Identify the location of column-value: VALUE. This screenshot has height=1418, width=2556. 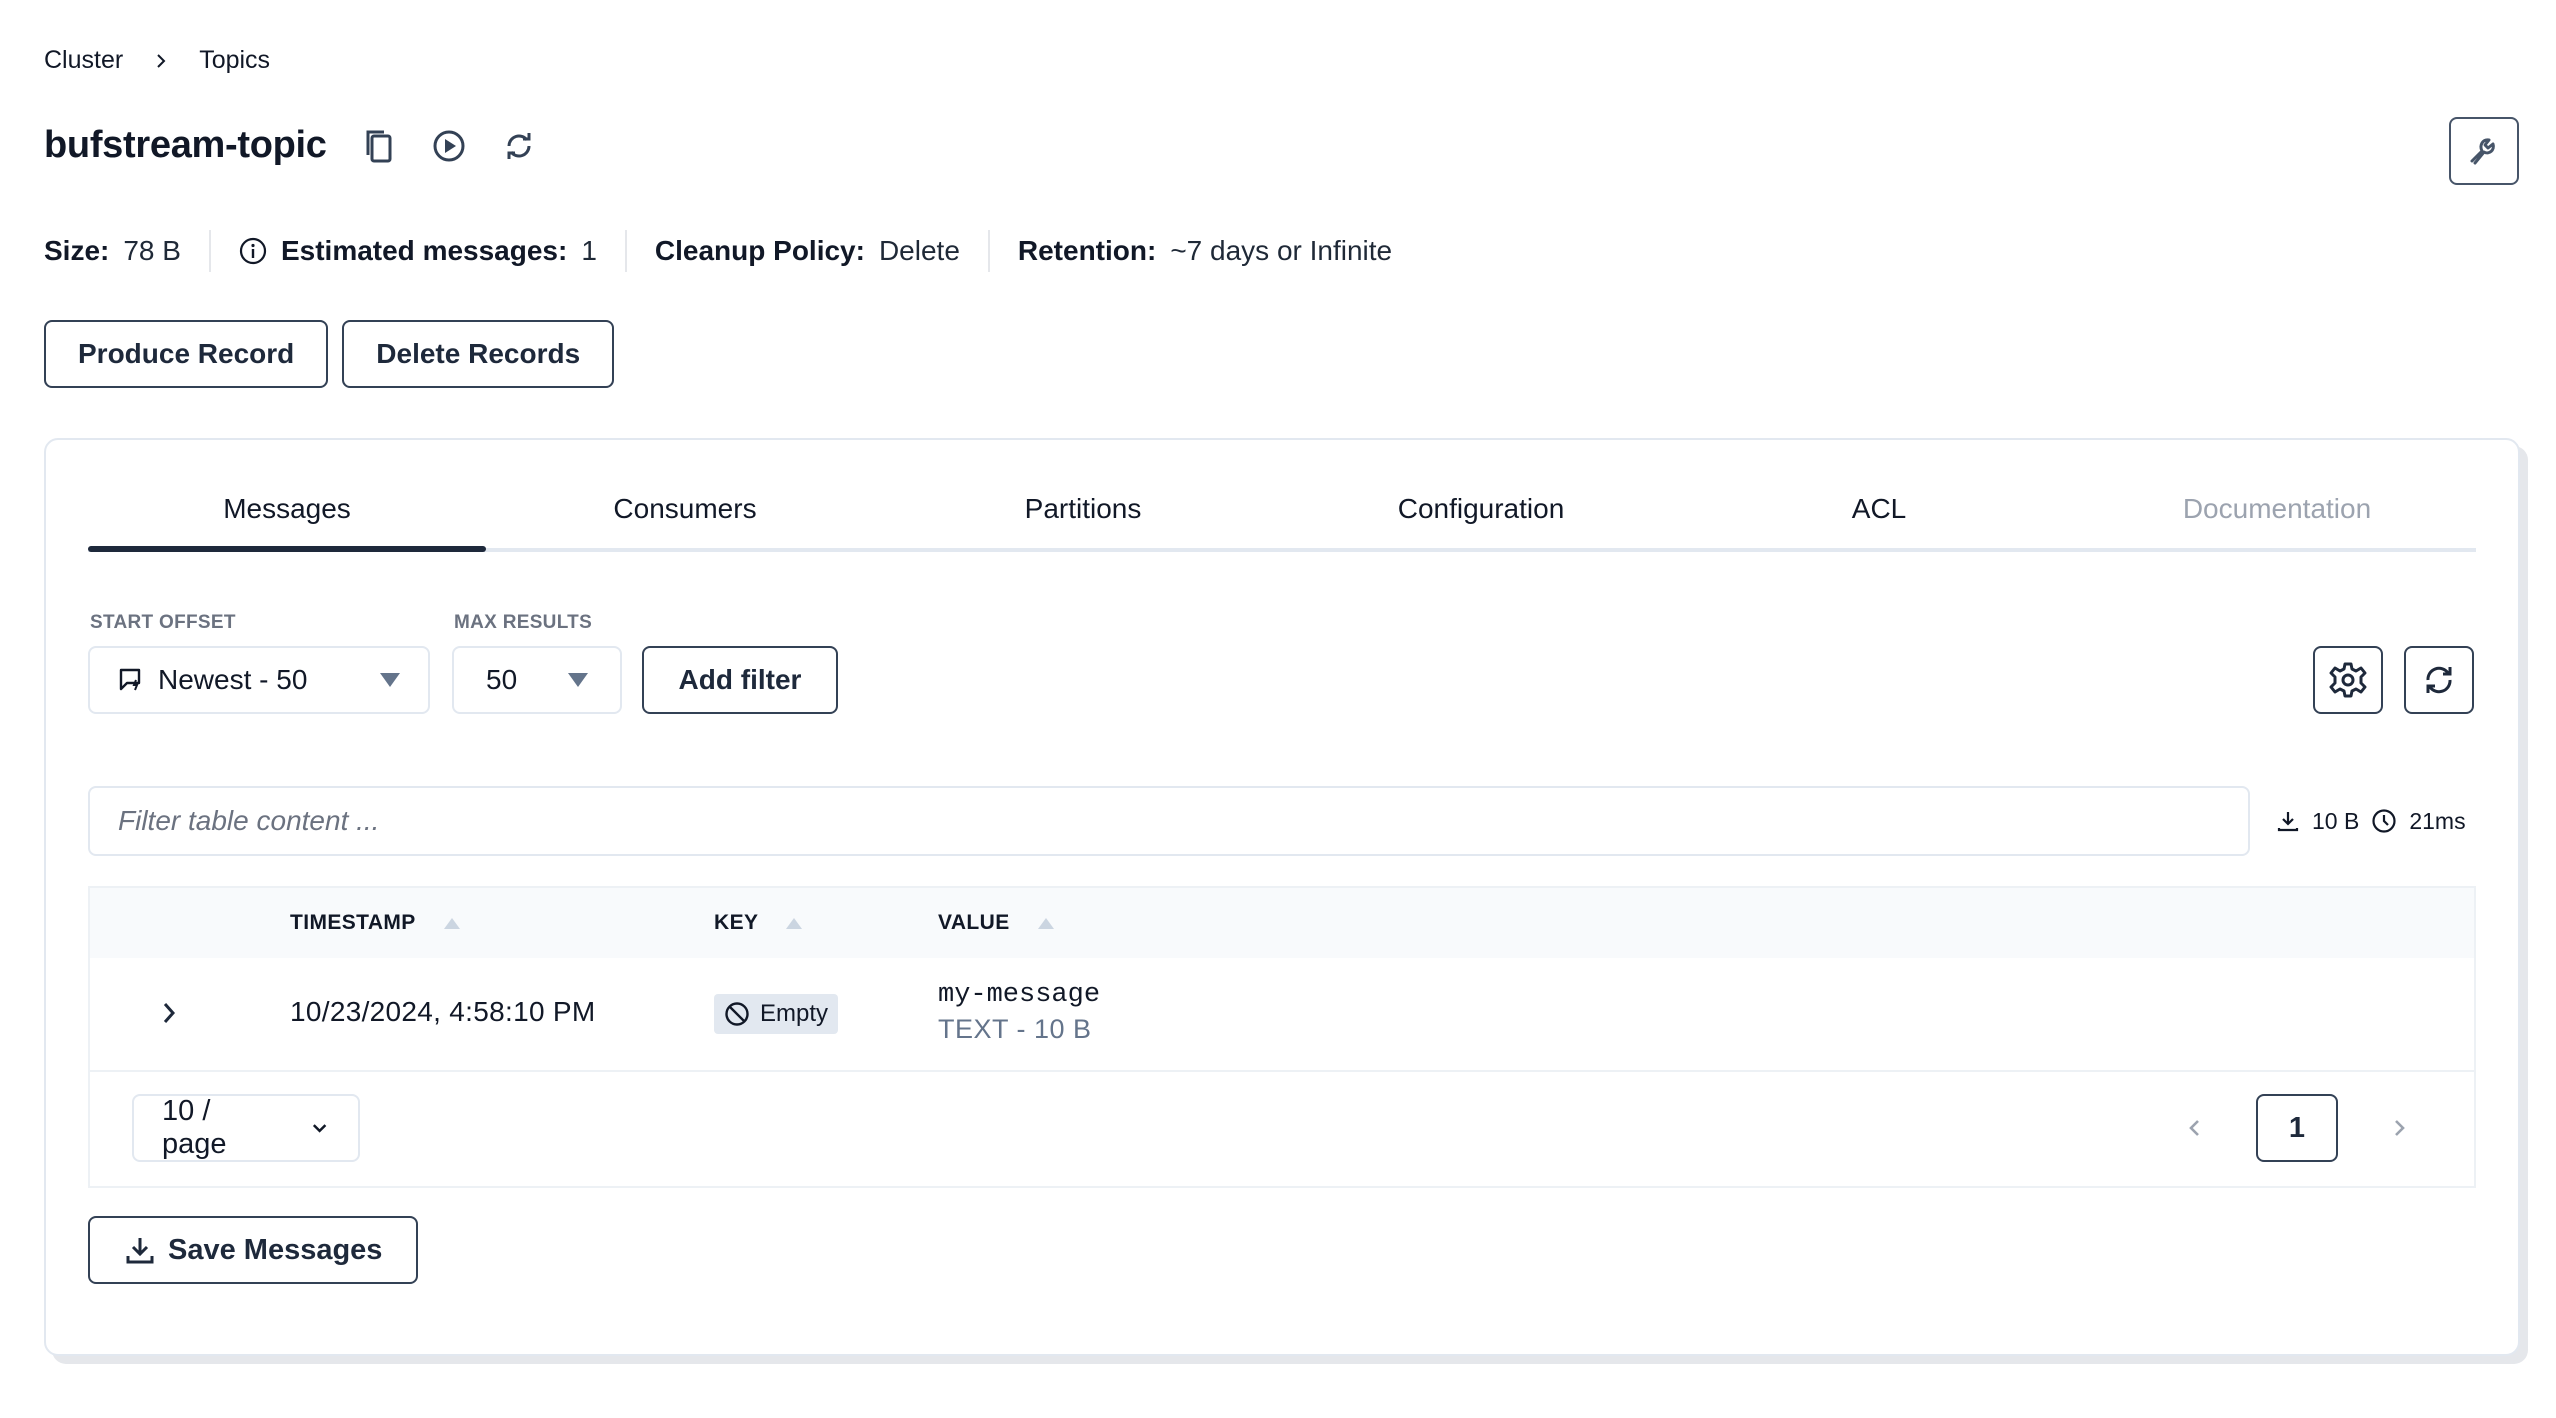
(996, 923).